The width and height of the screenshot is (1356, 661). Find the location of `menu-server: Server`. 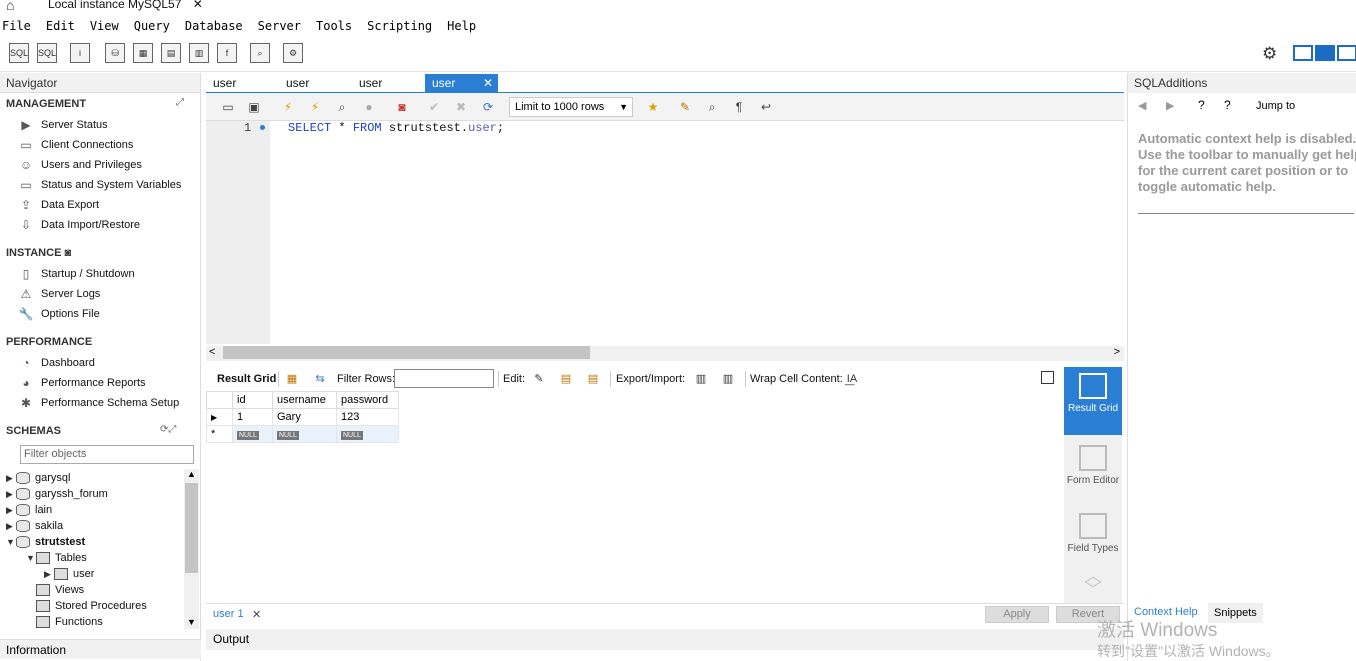

menu-server: Server is located at coordinates (279, 26).